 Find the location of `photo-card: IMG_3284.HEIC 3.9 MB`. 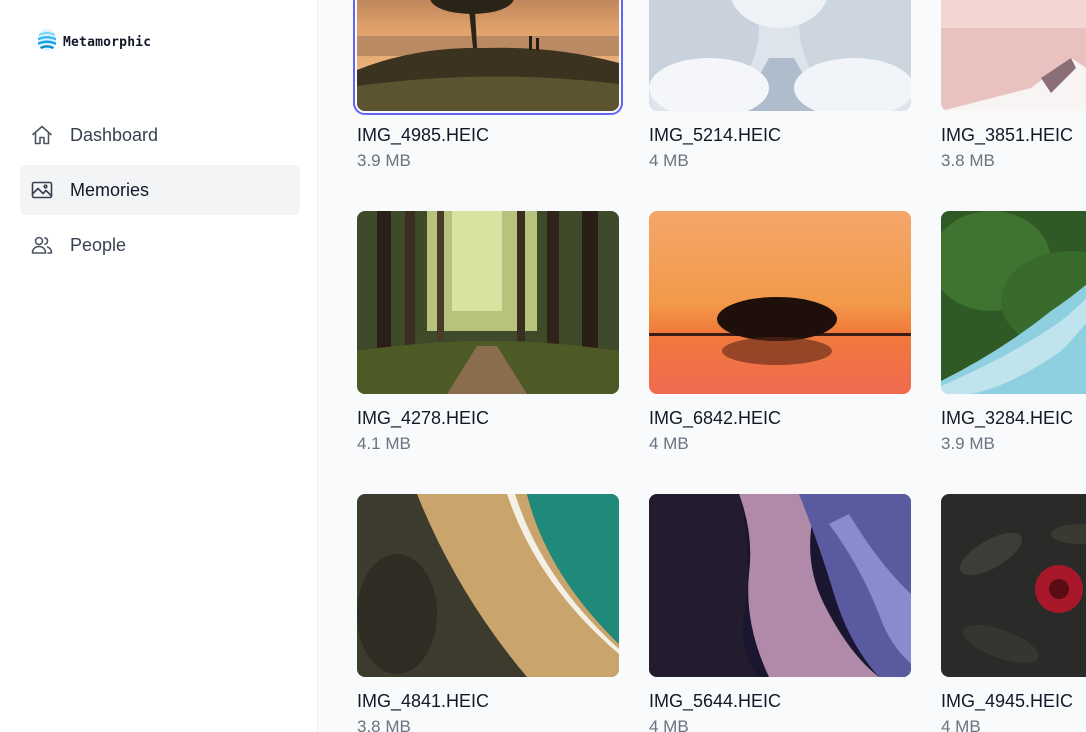

photo-card: IMG_3284.HEIC 3.9 MB is located at coordinates (1013, 332).